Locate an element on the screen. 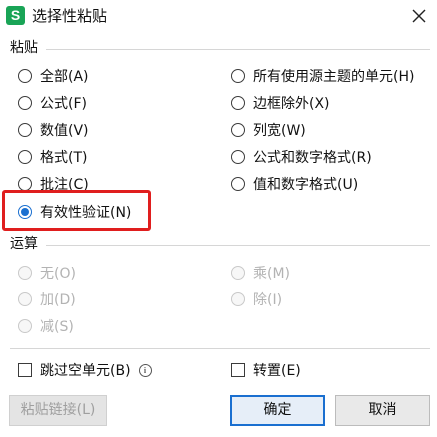 The image size is (437, 437). radio-operation-multiply: 乘(M) is located at coordinates (260, 273).